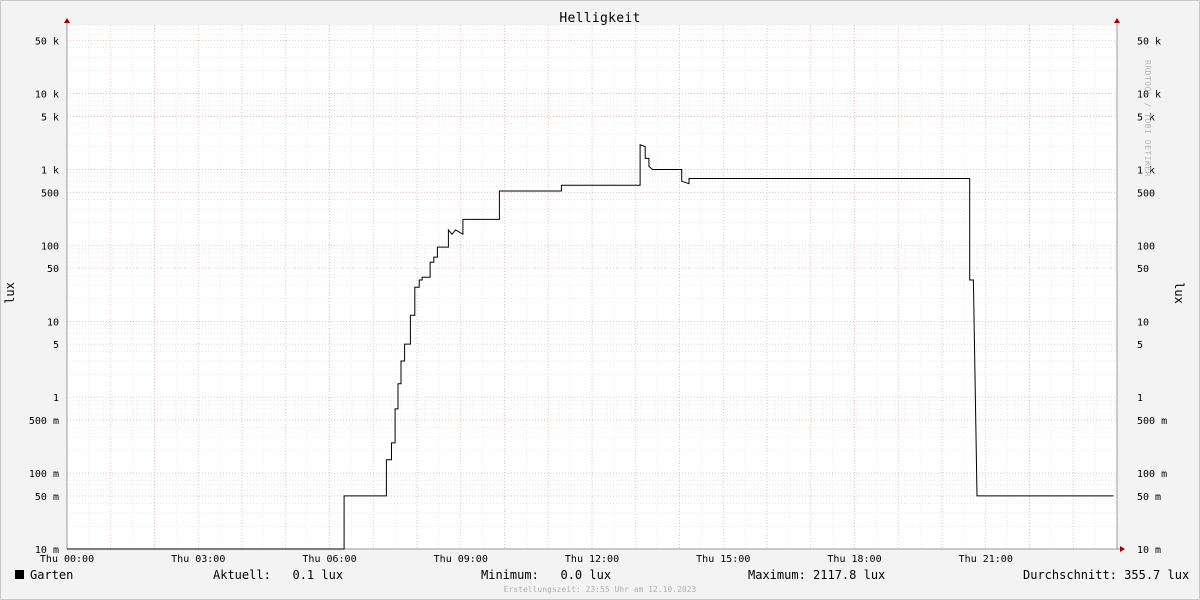 The height and width of the screenshot is (600, 1200). What do you see at coordinates (19, 574) in the screenshot?
I see `legend-swatch` at bounding box center [19, 574].